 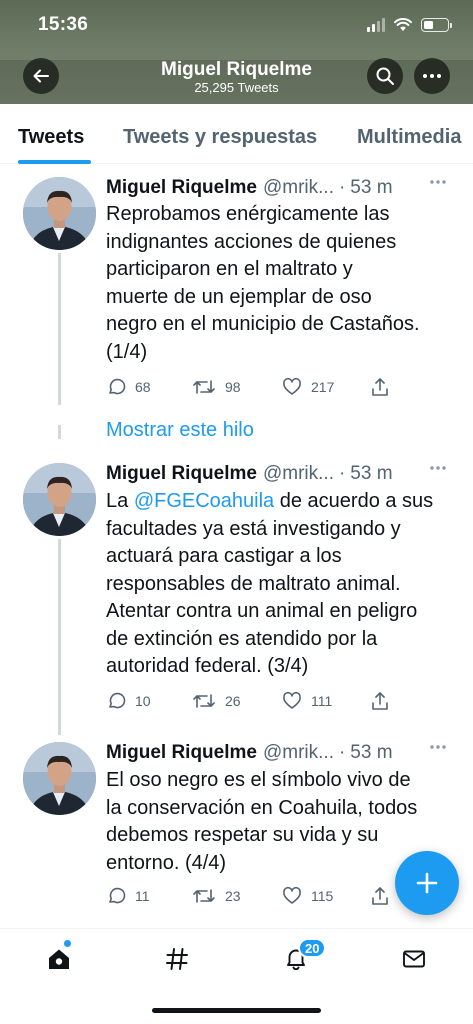 What do you see at coordinates (251, 241) in the screenshot?
I see `tweet-text-line: indignantes acciones de quienes` at bounding box center [251, 241].